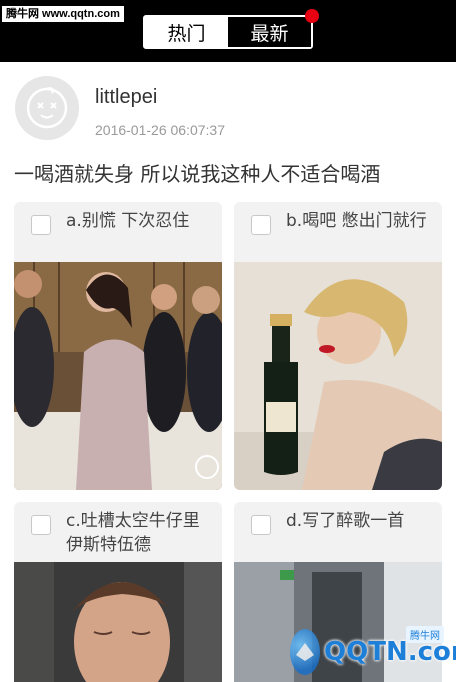 Image resolution: width=456 pixels, height=682 pixels. Describe the element at coordinates (269, 32) in the screenshot. I see `tab-latest: 最新` at that location.